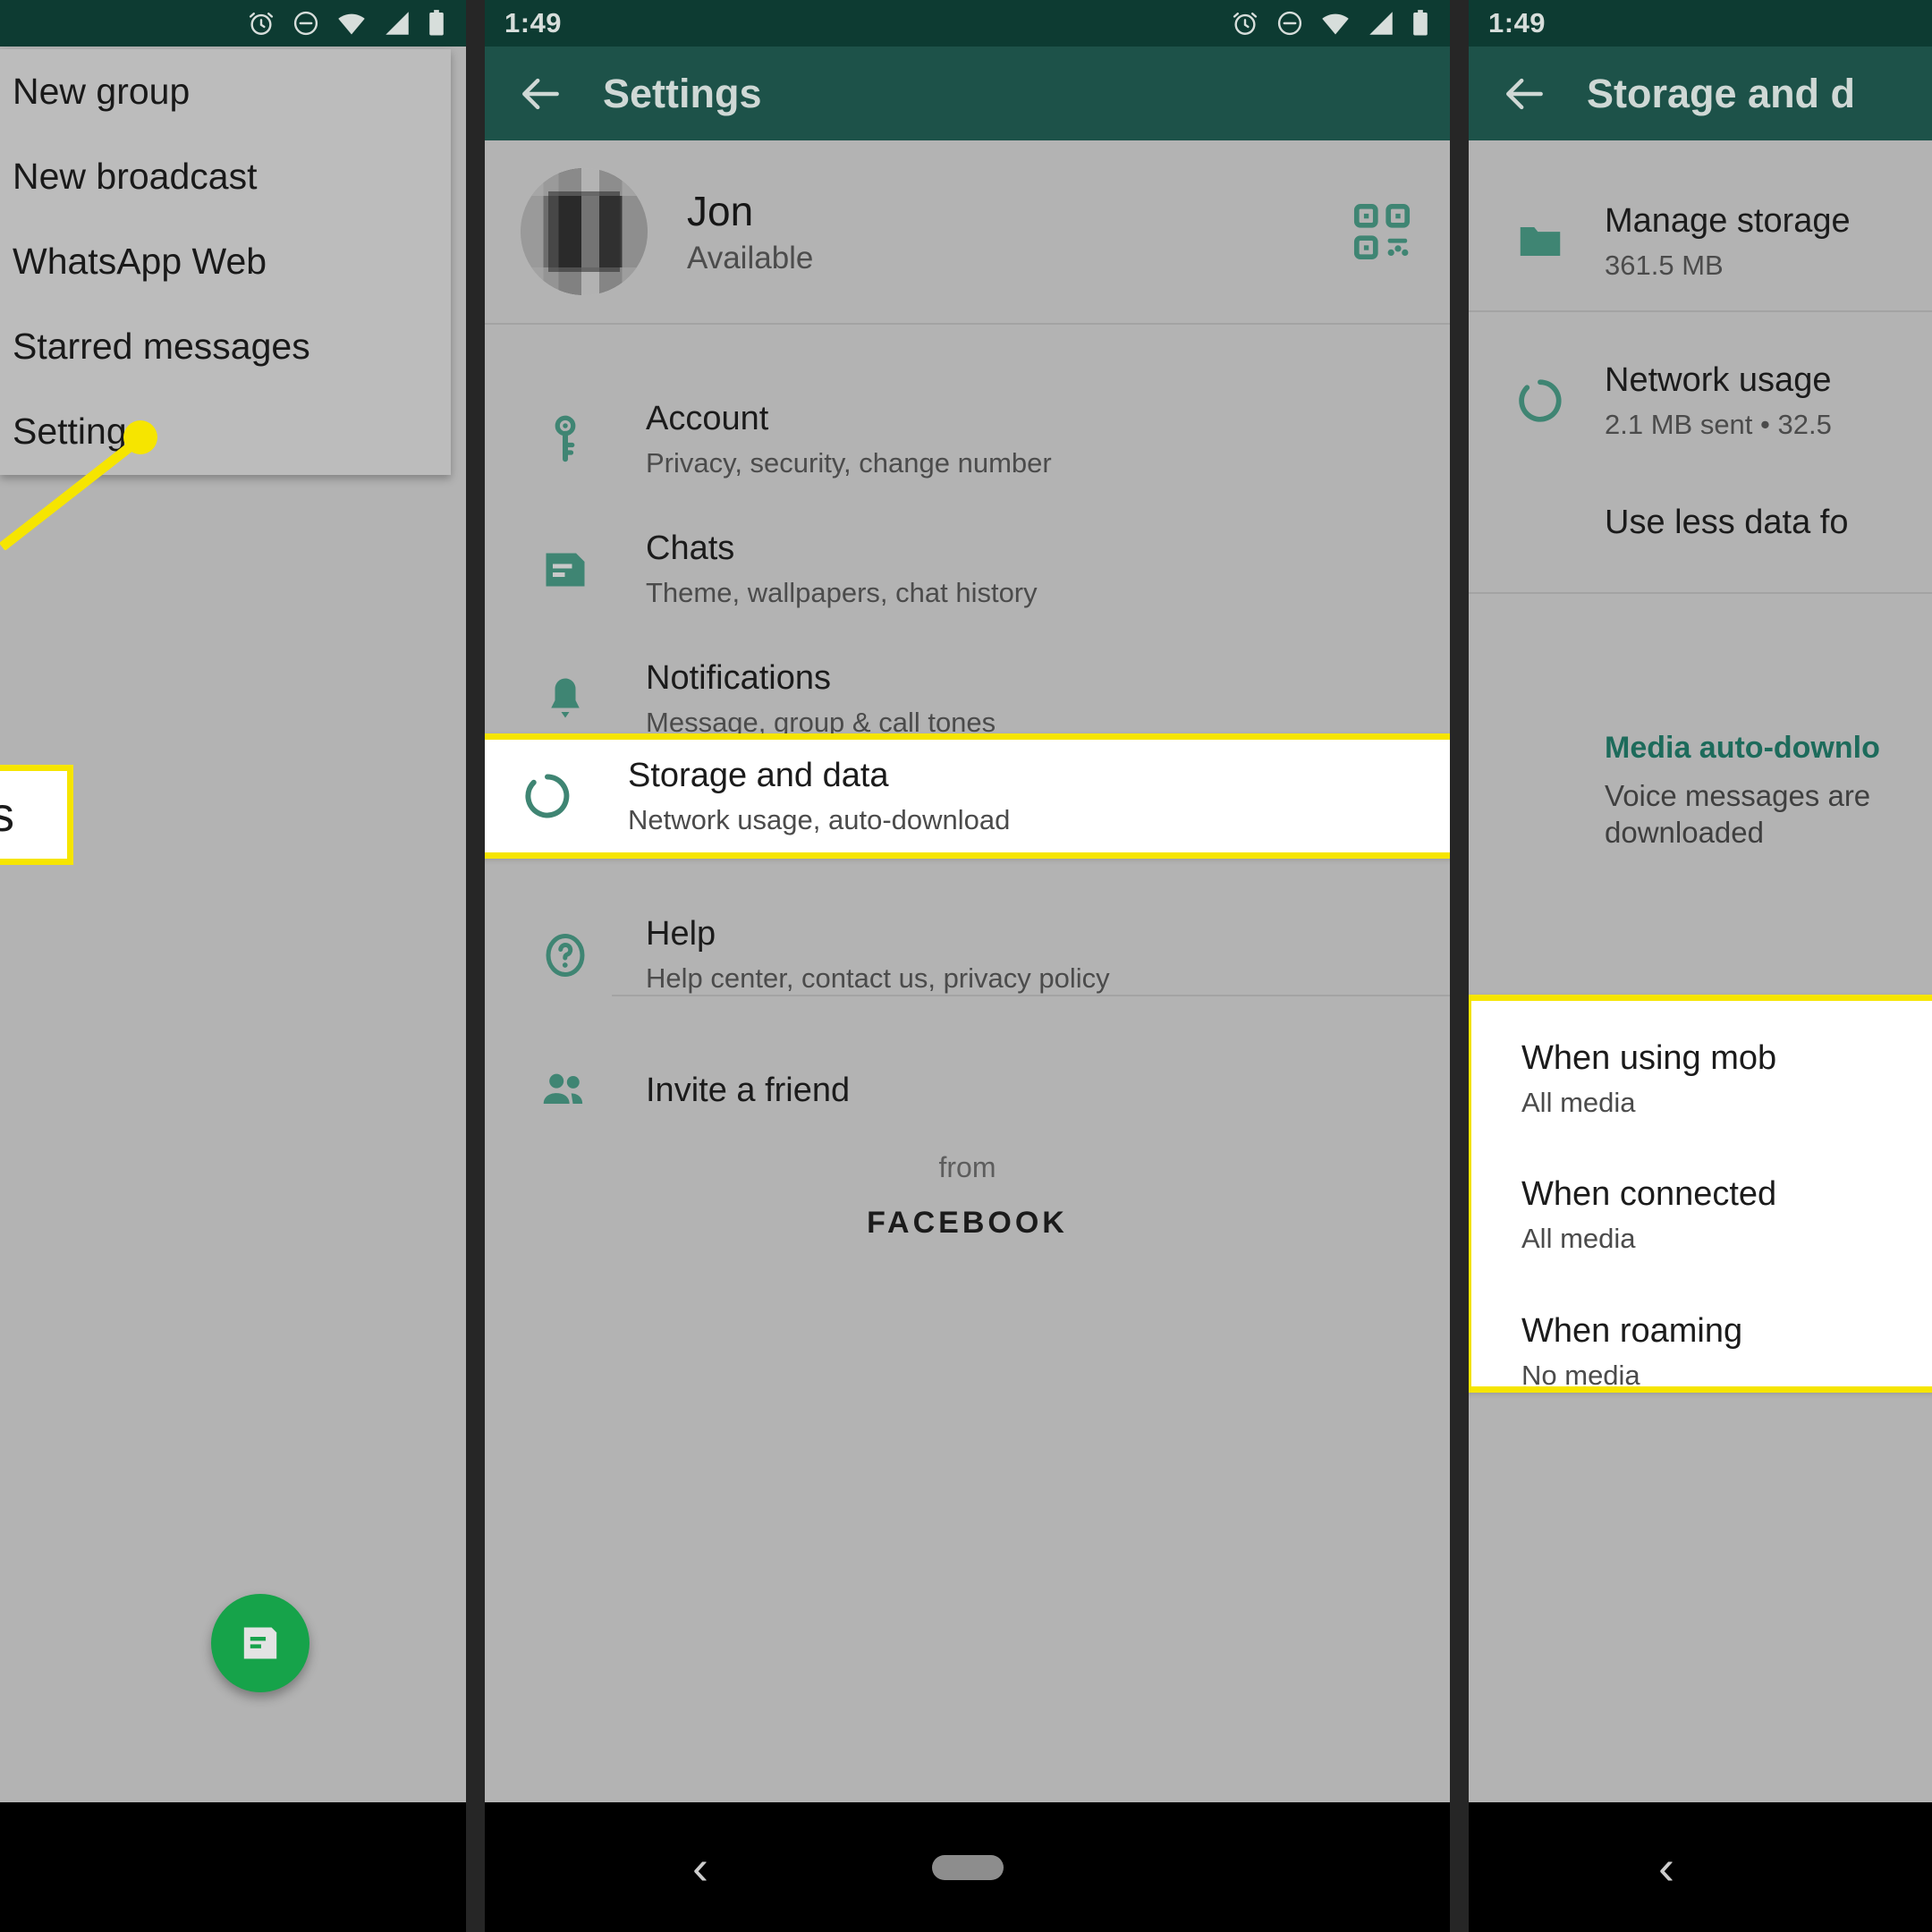  I want to click on profile-info: Jon Available, so click(1018, 231).